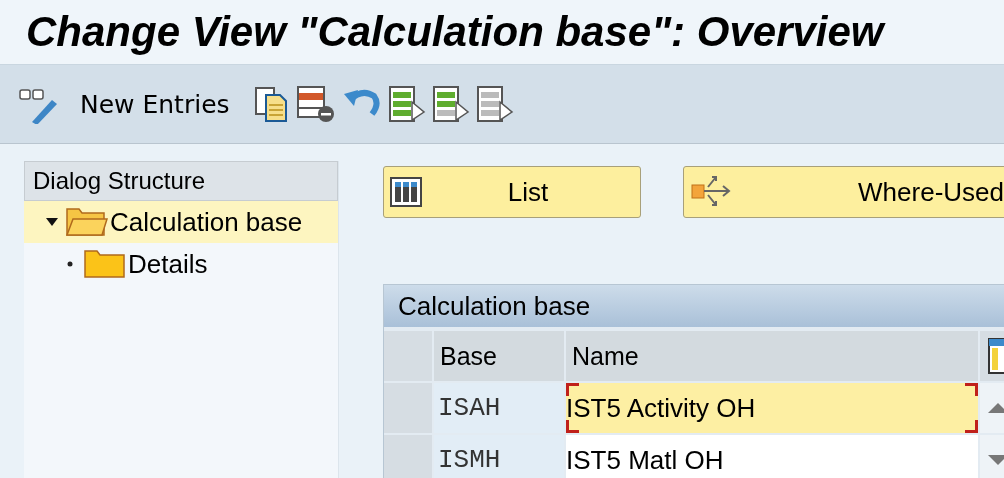 Image resolution: width=1004 pixels, height=478 pixels. Describe the element at coordinates (181, 222) in the screenshot. I see `tree-item: Calculation base` at that location.